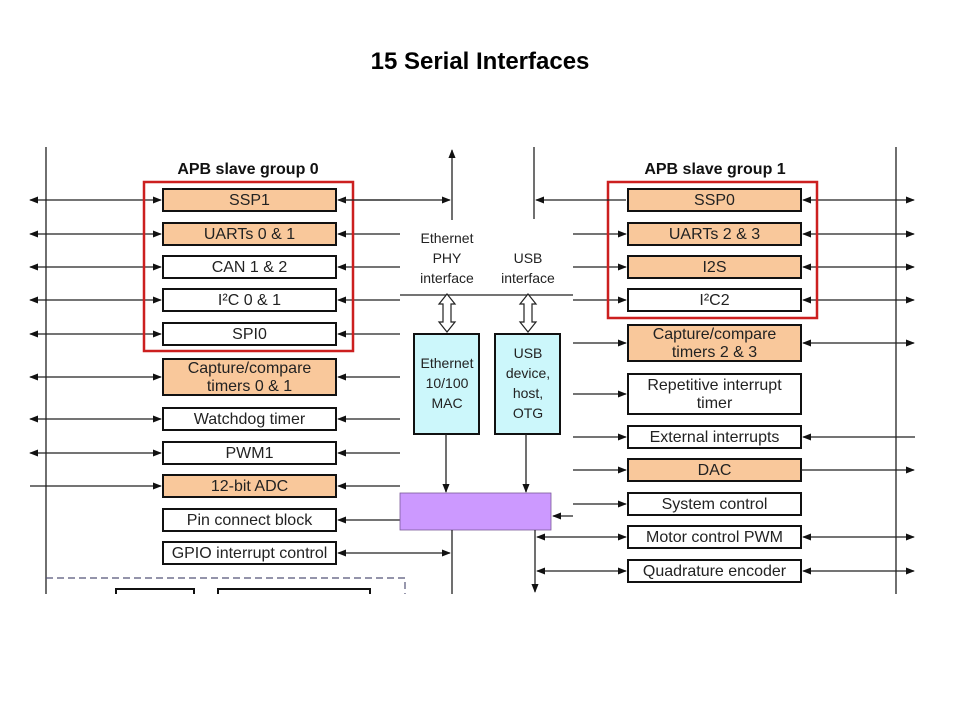  I want to click on ethernet-phy-label: Ethernet PHY interface, so click(447, 258).